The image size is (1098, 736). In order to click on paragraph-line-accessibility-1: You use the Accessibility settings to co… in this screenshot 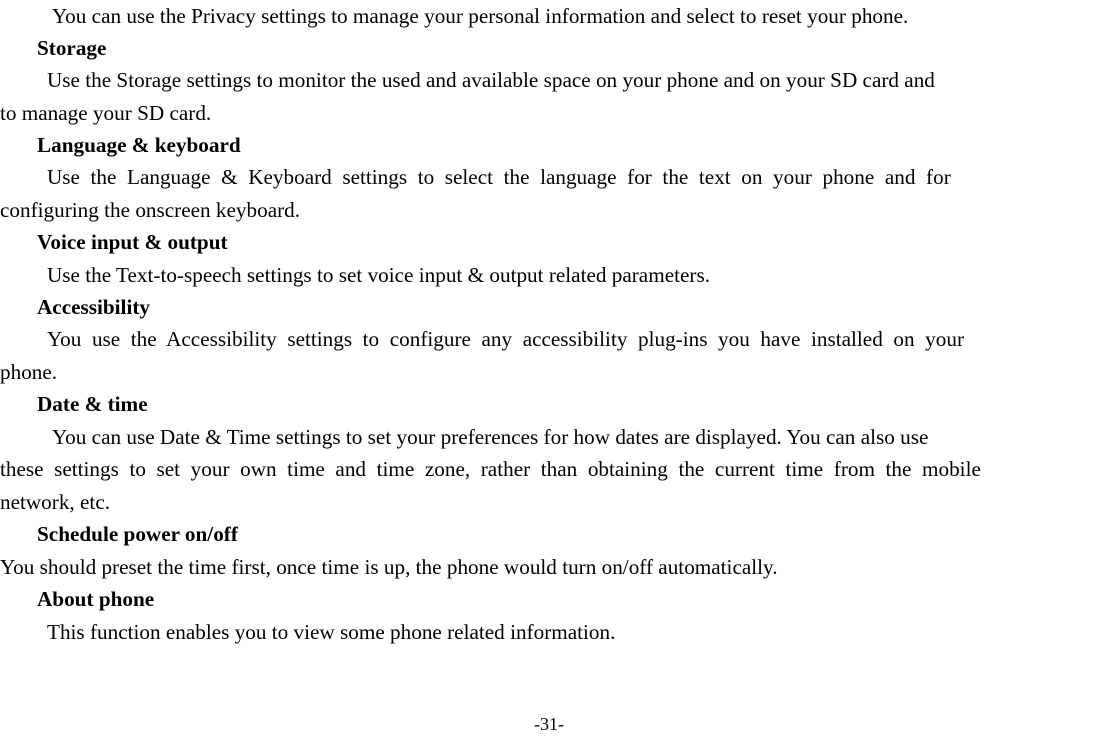, I will do `click(506, 339)`.